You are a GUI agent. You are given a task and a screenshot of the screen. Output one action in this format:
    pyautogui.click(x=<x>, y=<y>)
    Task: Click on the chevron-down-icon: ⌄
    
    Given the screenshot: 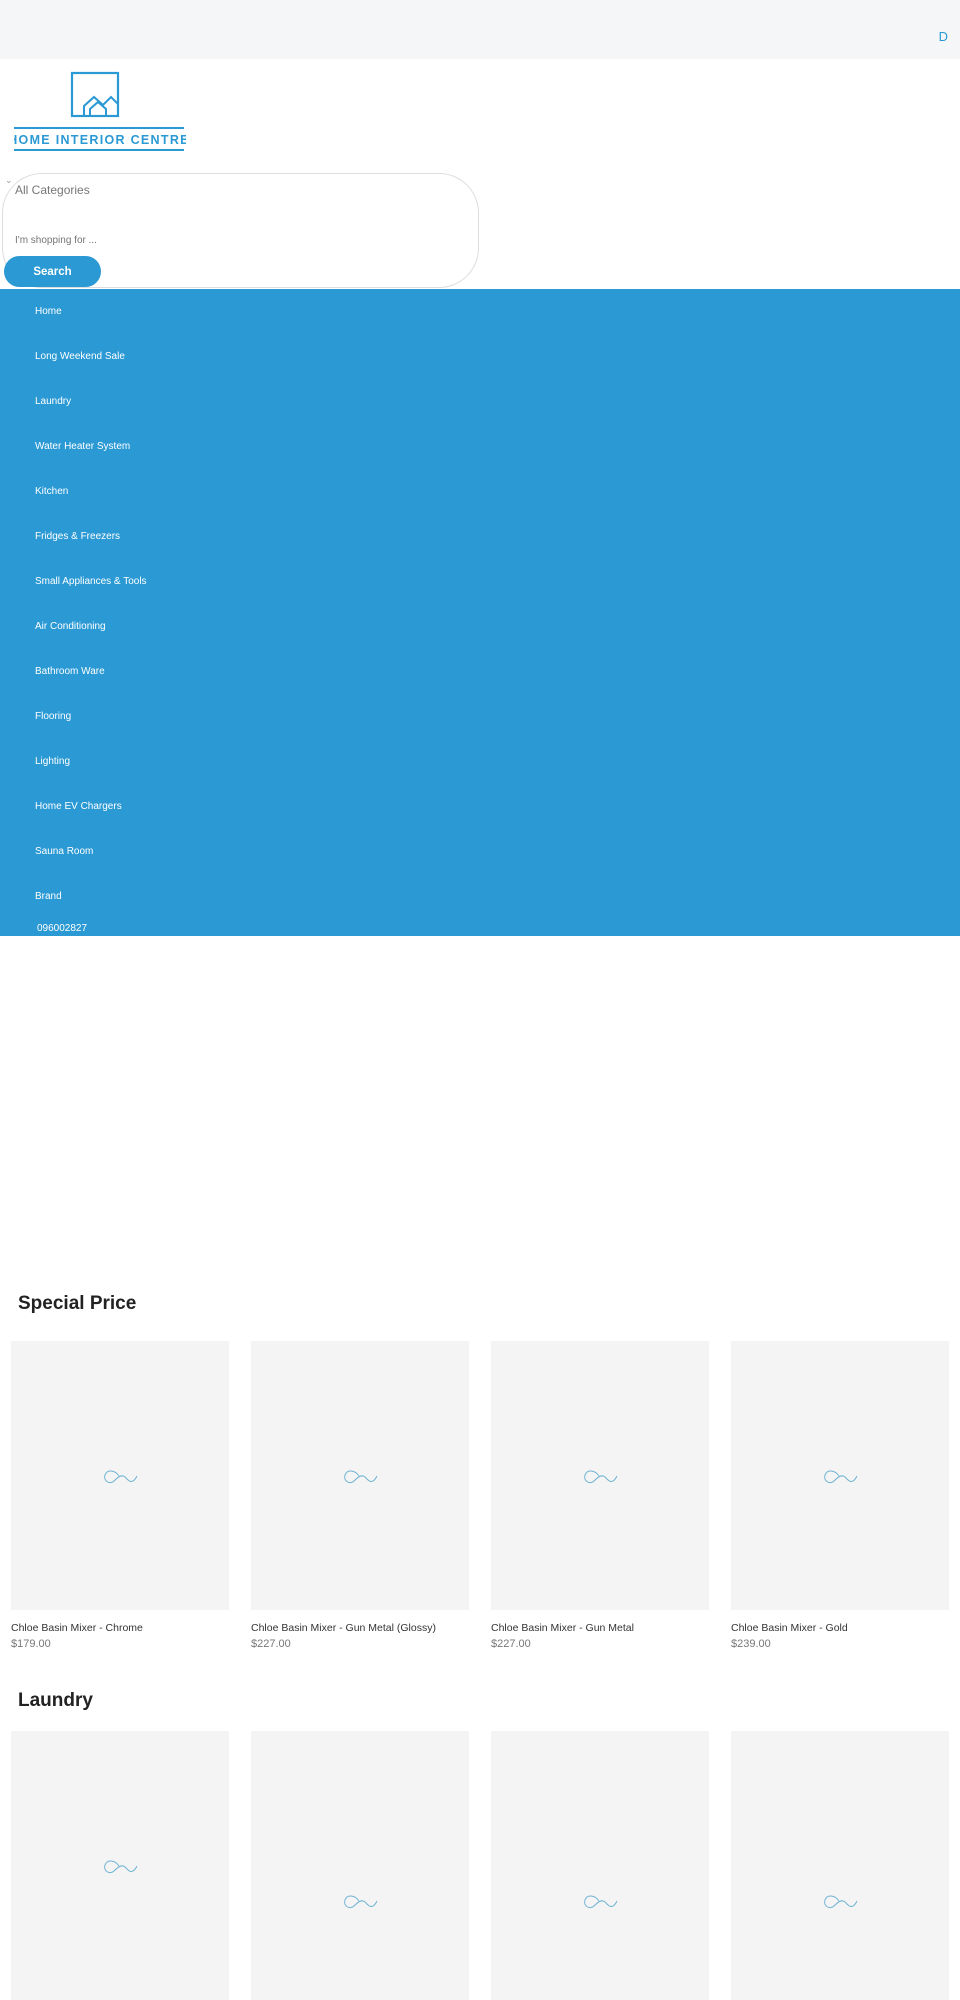 What is the action you would take?
    pyautogui.click(x=9, y=180)
    